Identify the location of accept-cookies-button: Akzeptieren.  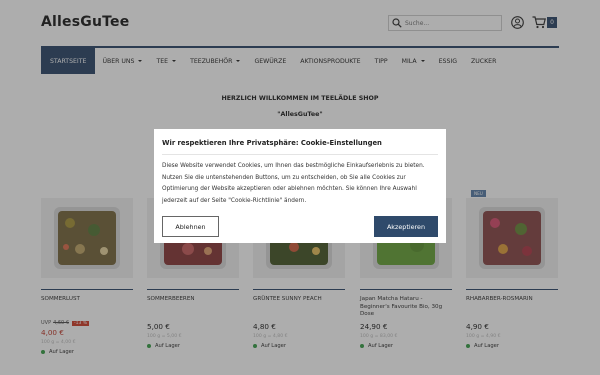
(406, 226).